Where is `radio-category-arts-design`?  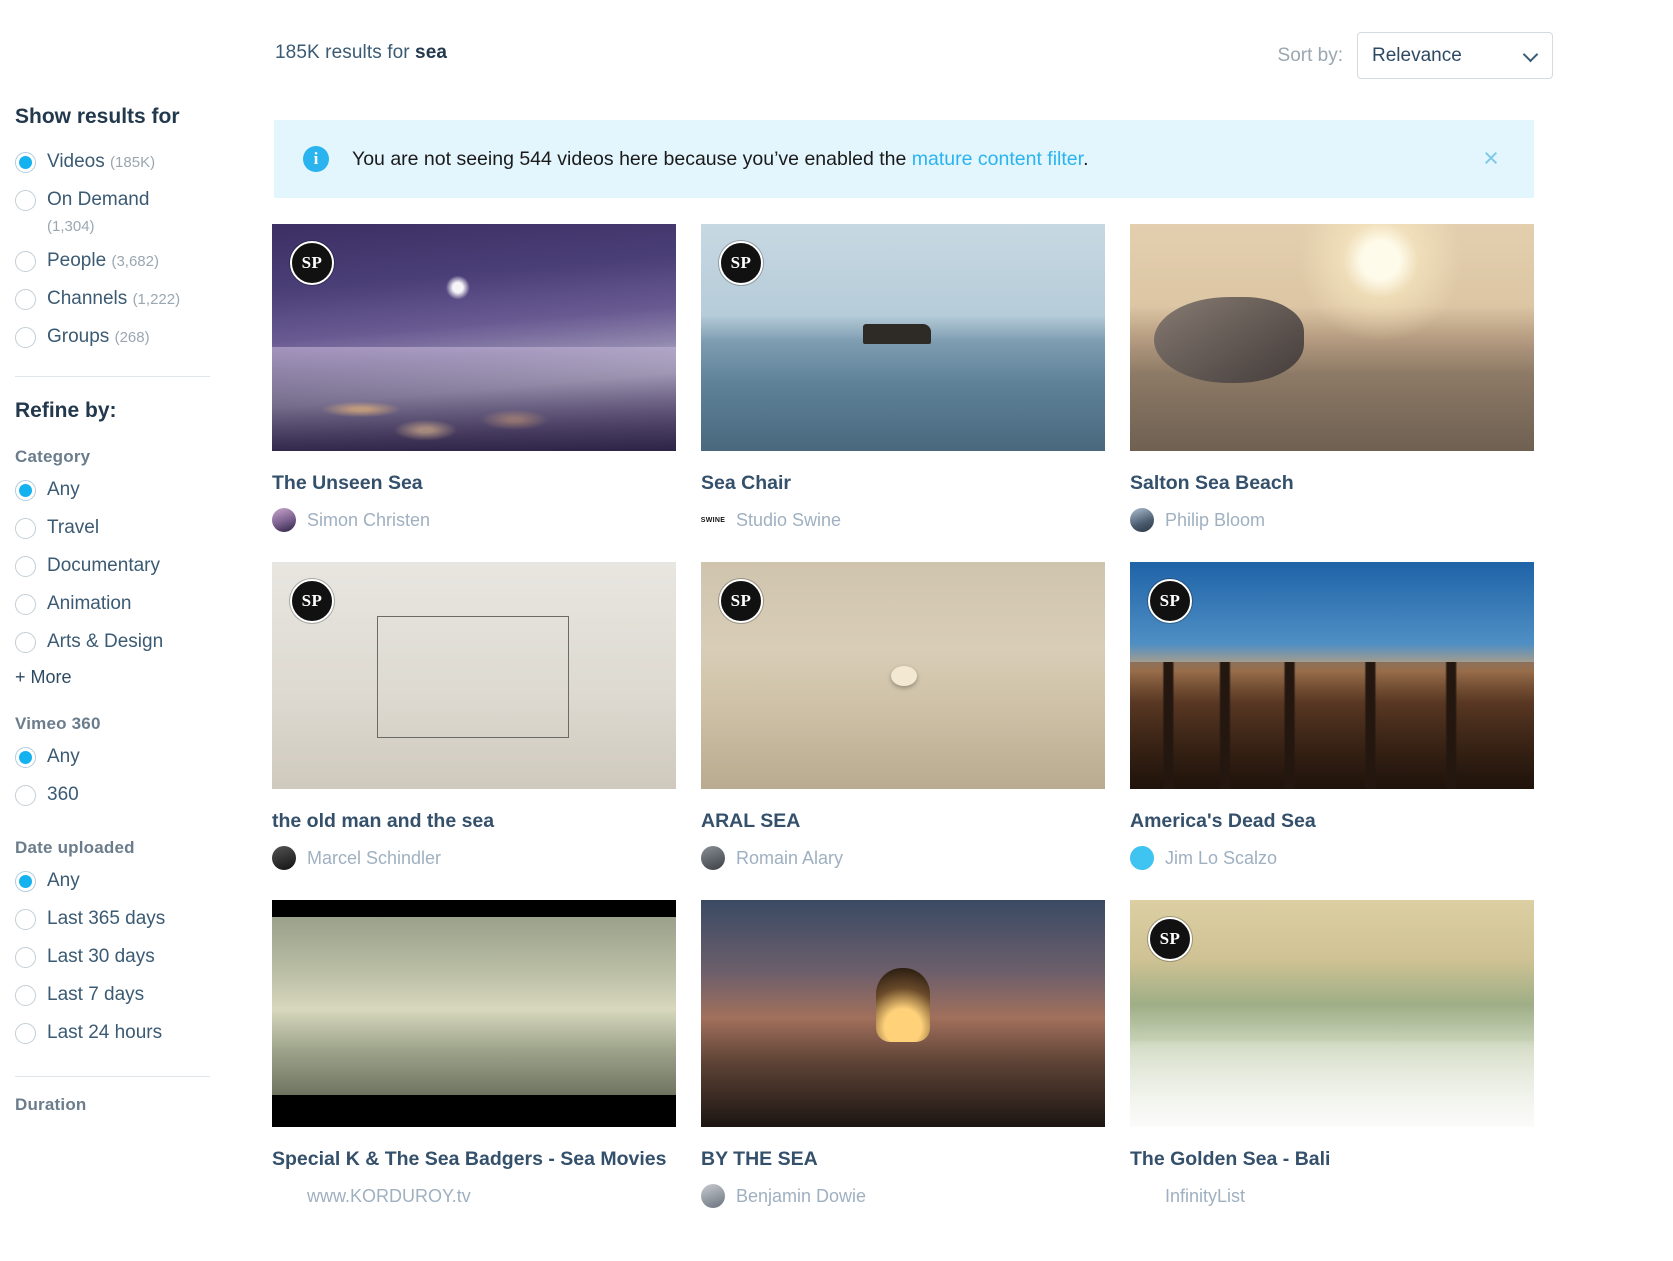 radio-category-arts-design is located at coordinates (25, 642).